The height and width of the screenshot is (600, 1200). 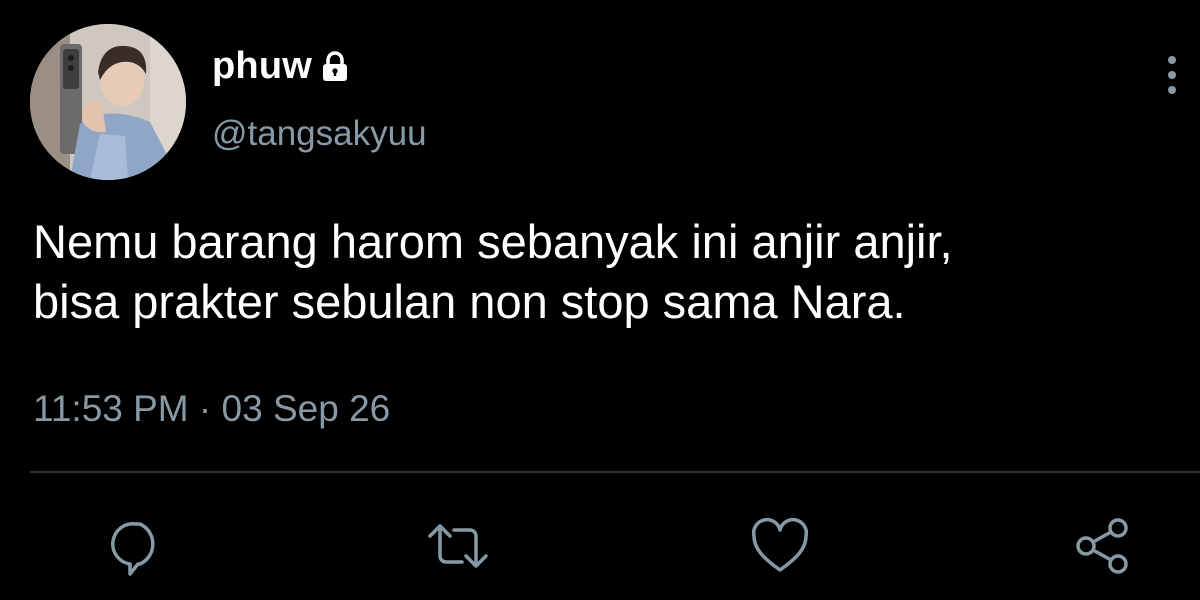 What do you see at coordinates (306, 408) in the screenshot?
I see `tweet-date: 03 Sep 26` at bounding box center [306, 408].